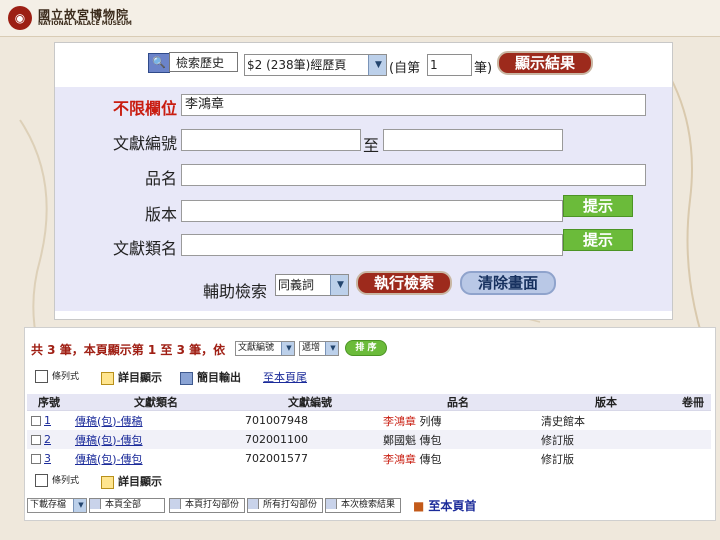  What do you see at coordinates (109, 421) in the screenshot?
I see `row-category-link: 傳稿(包)-傳稿` at bounding box center [109, 421].